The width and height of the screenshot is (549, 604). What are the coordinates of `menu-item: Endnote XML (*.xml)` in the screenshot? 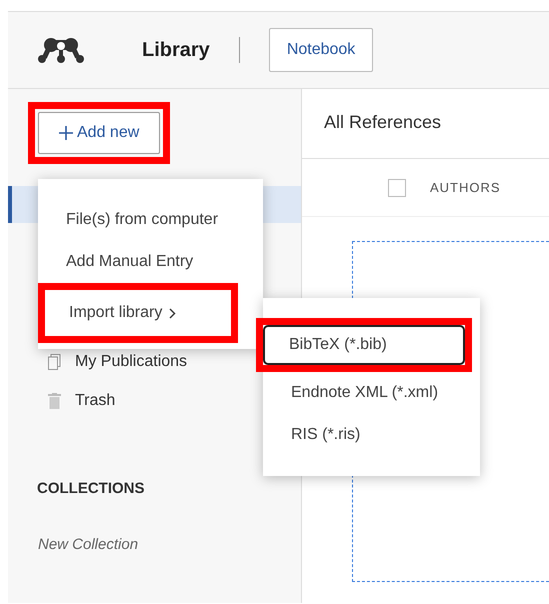 It's located at (371, 393).